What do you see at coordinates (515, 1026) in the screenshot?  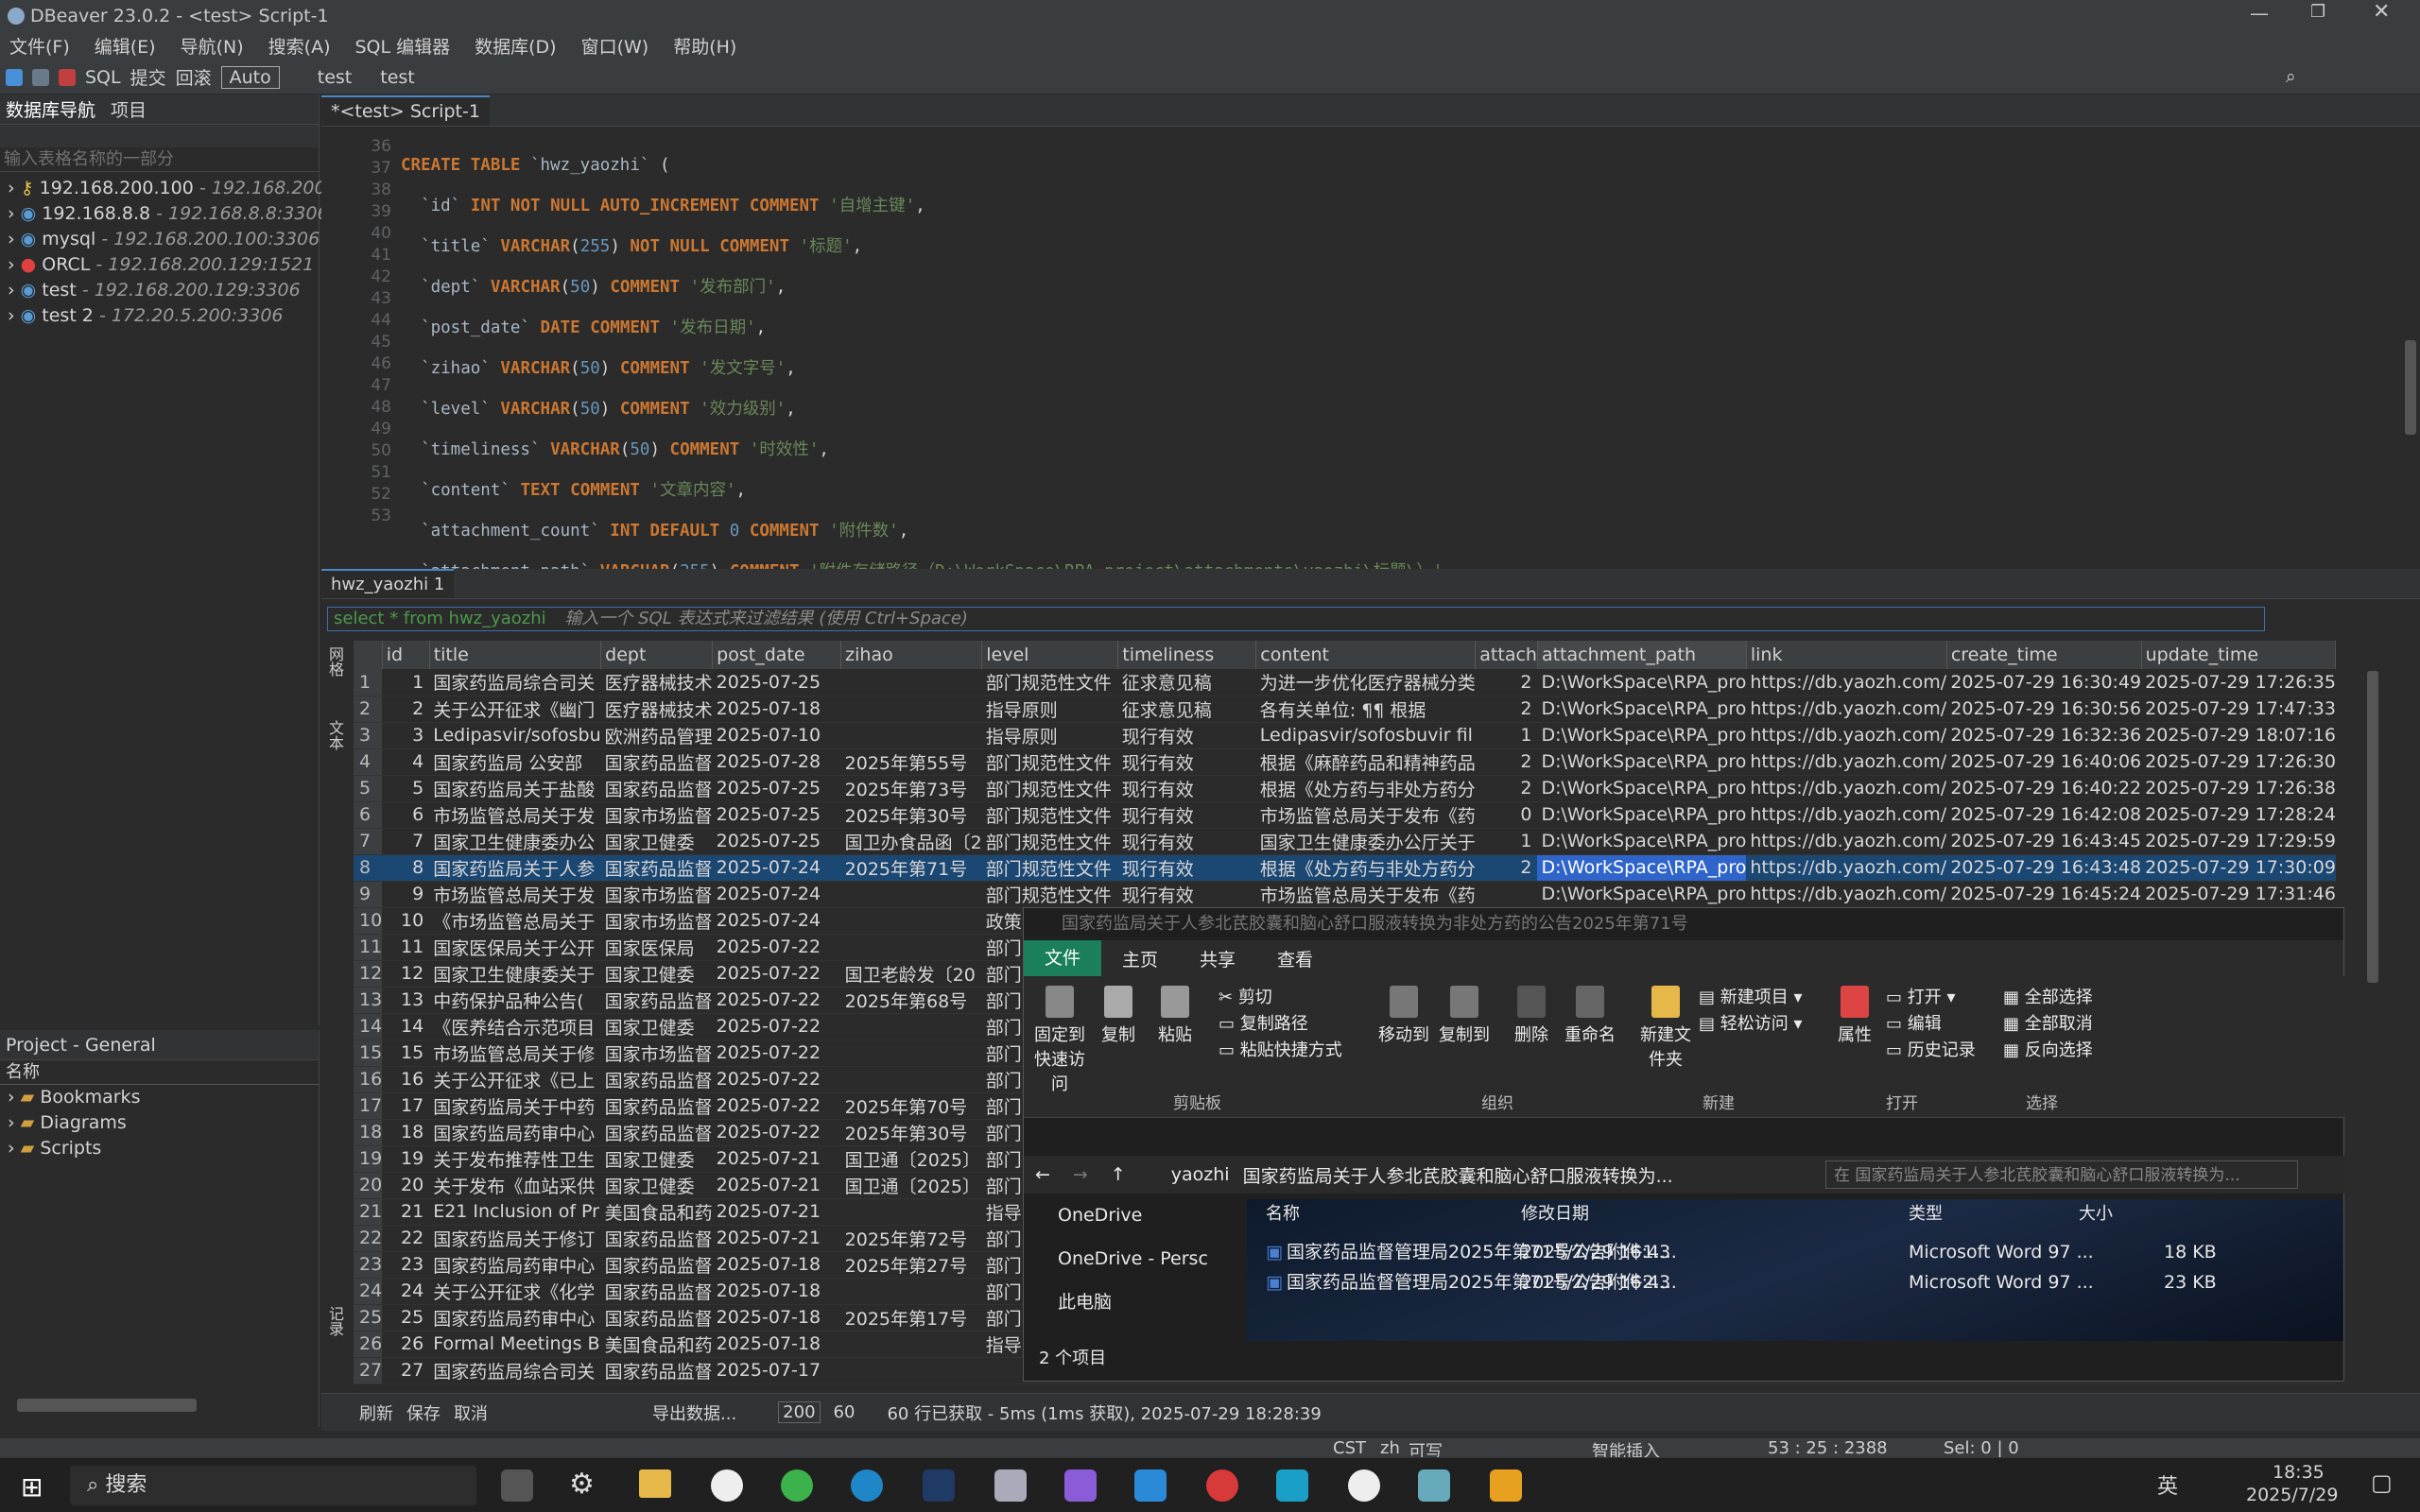 I see `grid-cell: 《医养结合示范项目` at bounding box center [515, 1026].